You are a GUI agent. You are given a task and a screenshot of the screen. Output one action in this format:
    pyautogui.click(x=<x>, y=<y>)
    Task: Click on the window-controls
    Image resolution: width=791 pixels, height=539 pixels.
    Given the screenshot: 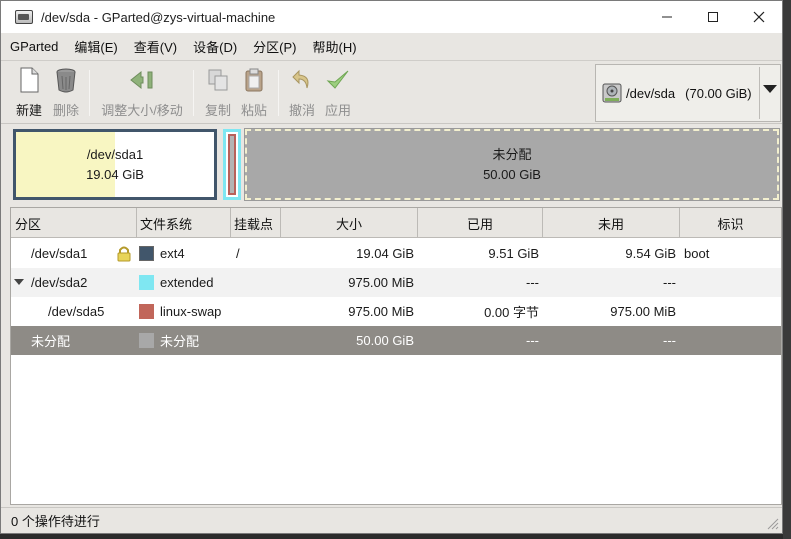 What is the action you would take?
    pyautogui.click(x=713, y=17)
    